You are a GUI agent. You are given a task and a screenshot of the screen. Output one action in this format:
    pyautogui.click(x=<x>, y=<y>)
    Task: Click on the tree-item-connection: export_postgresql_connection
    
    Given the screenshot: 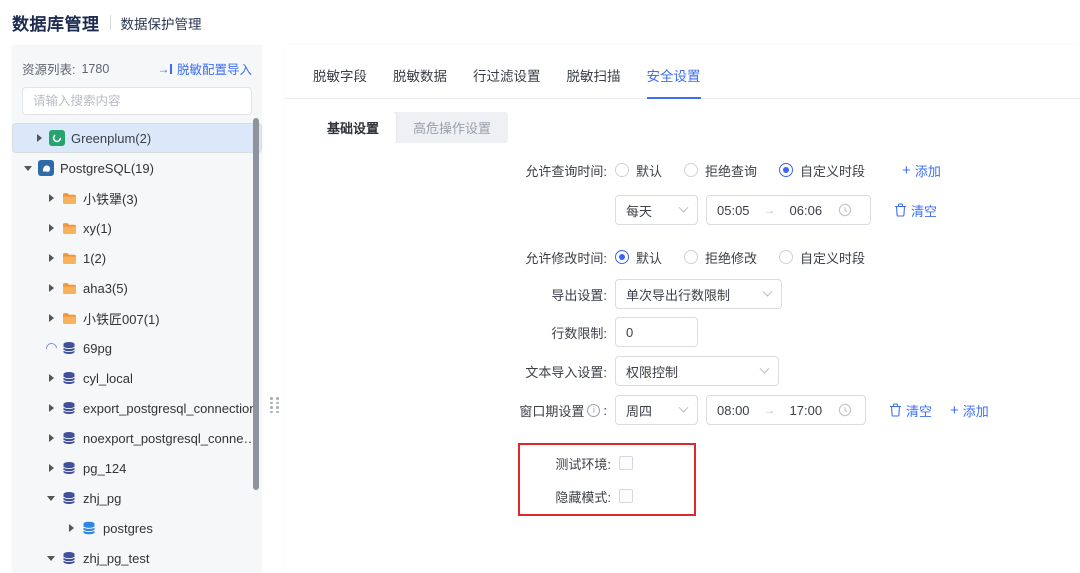 What is the action you would take?
    pyautogui.click(x=137, y=408)
    